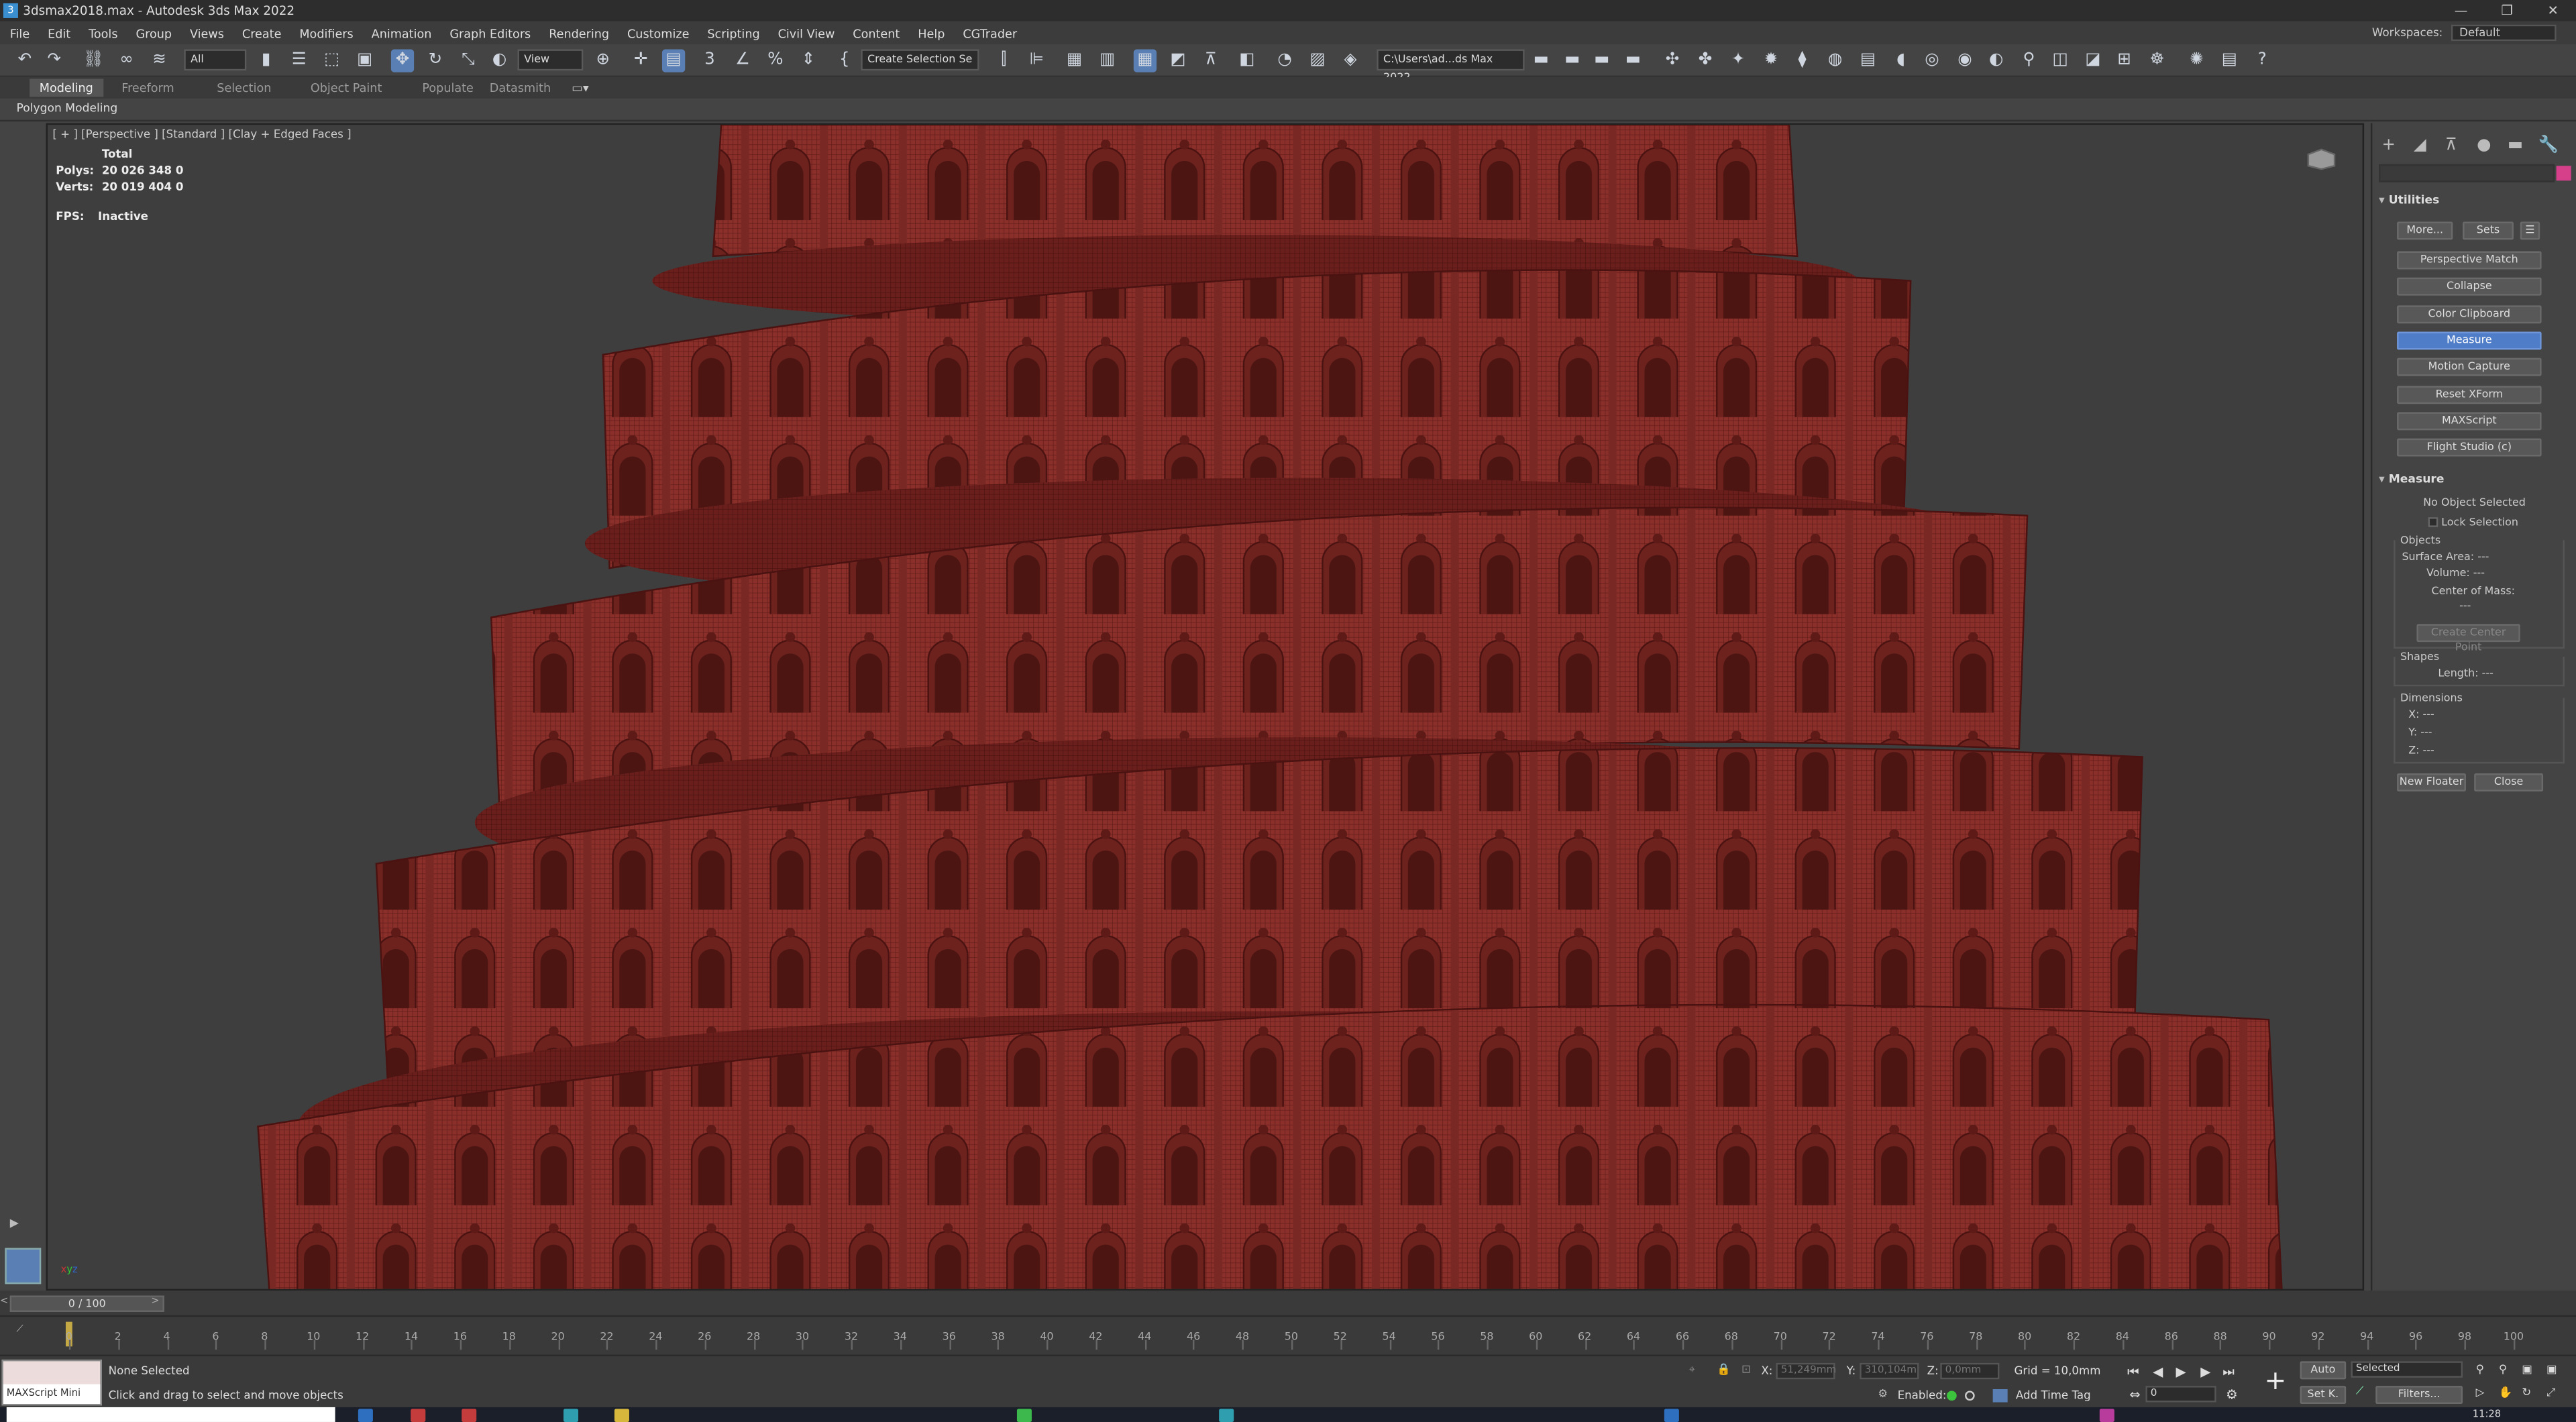  Describe the element at coordinates (1867, 61) in the screenshot. I see `plugin-icon-7: ▤` at that location.